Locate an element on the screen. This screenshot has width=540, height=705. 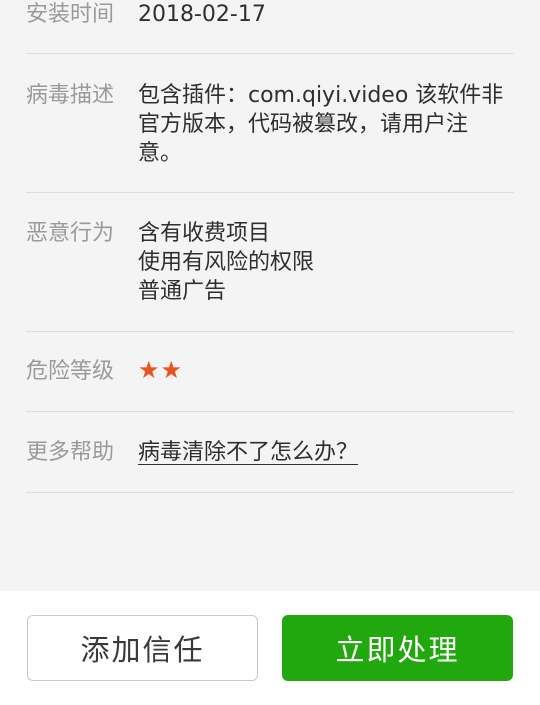
malicious-behavior-item: 普通广告 is located at coordinates (182, 291).